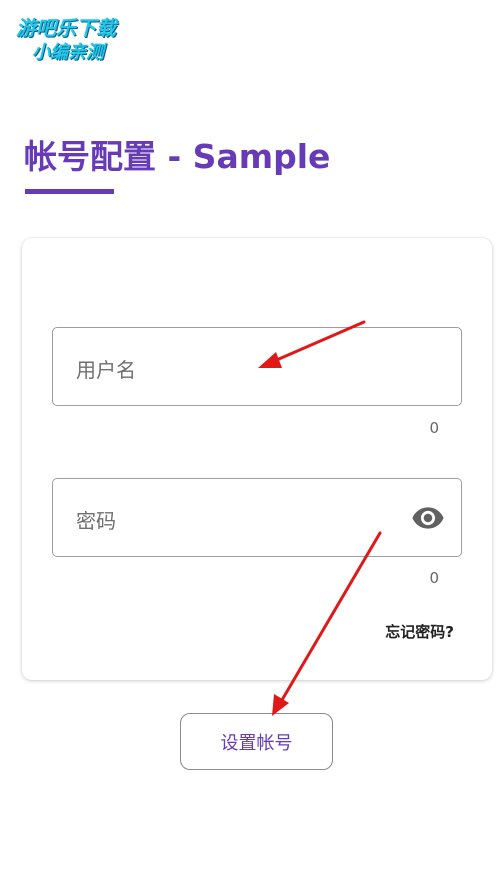 The width and height of the screenshot is (502, 882). I want to click on watermark-line-2: 小编亲测, so click(68, 52).